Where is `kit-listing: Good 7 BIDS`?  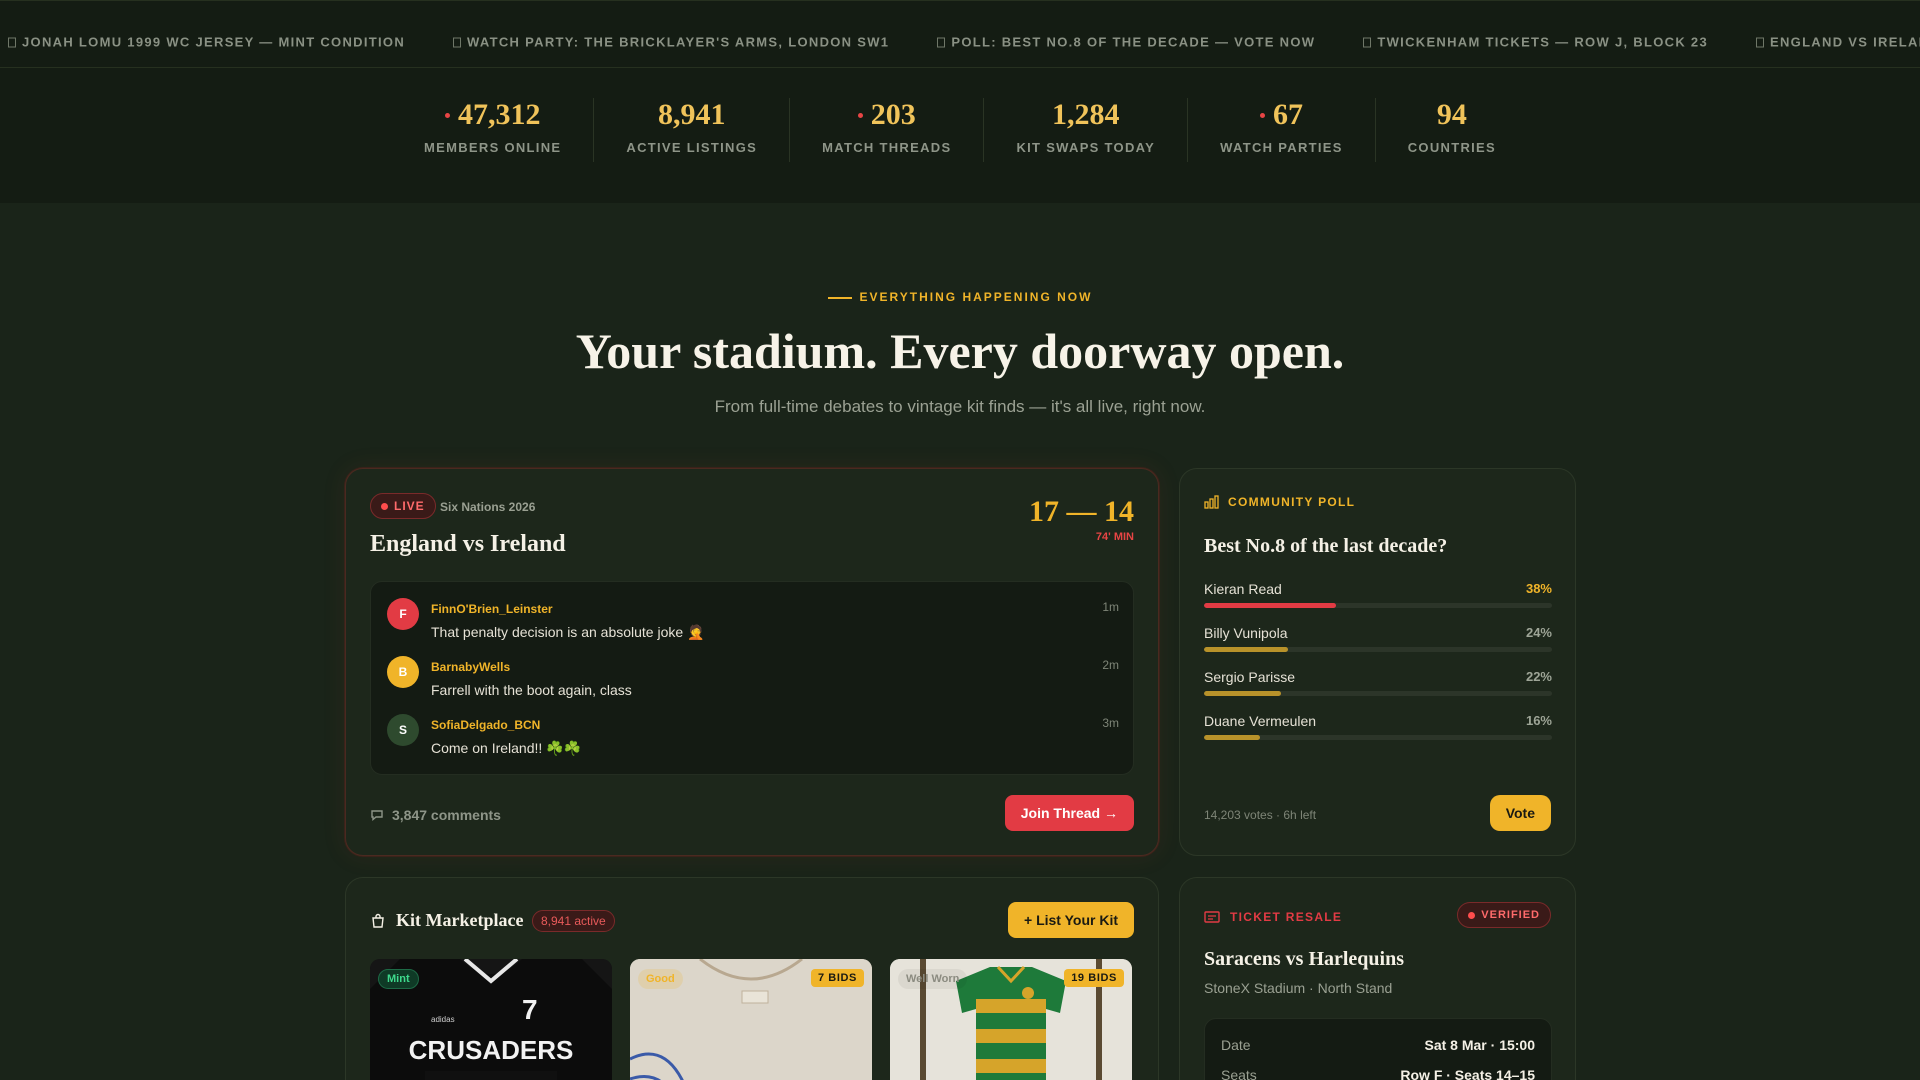 kit-listing: Good 7 BIDS is located at coordinates (751, 1019).